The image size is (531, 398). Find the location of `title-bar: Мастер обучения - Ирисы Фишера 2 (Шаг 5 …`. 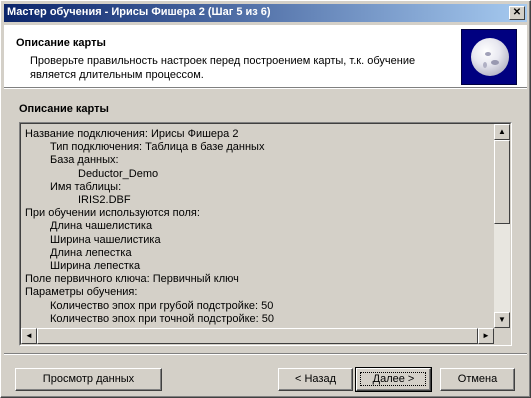

title-bar: Мастер обучения - Ирисы Фишера 2 (Шаг 5 … is located at coordinates (265, 13).